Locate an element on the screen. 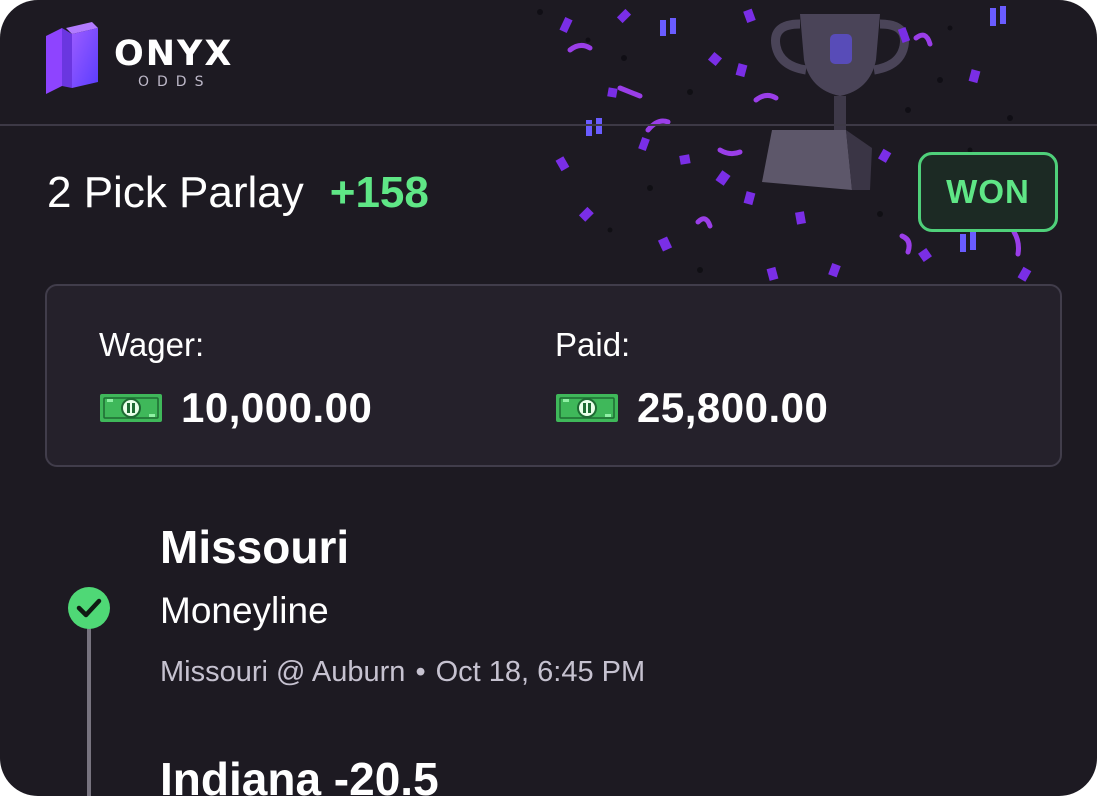  trophy-icon is located at coordinates (835, 102).